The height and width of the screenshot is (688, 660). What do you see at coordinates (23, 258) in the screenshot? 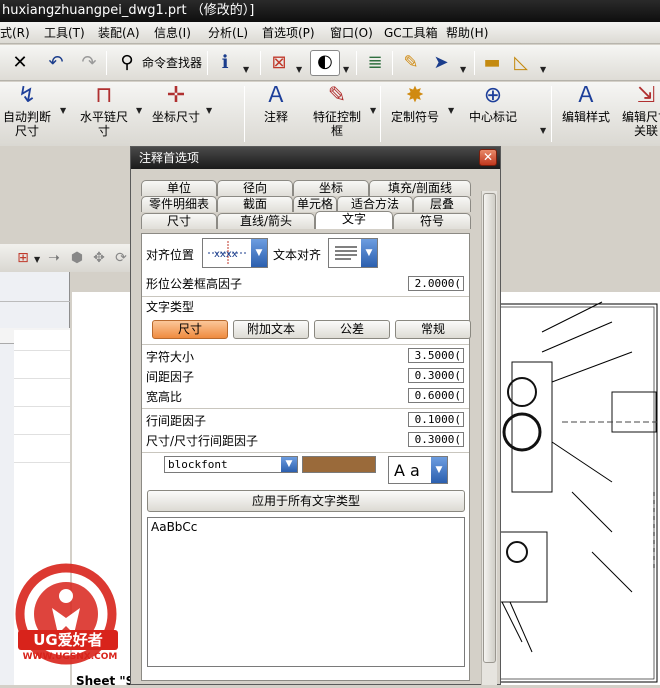
I see `snap-point-icon: ⊞` at bounding box center [23, 258].